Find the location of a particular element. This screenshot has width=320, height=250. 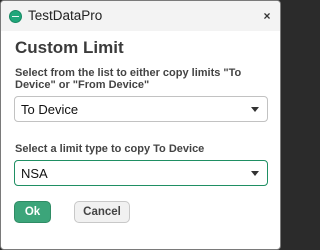

close-icon: × is located at coordinates (267, 16).